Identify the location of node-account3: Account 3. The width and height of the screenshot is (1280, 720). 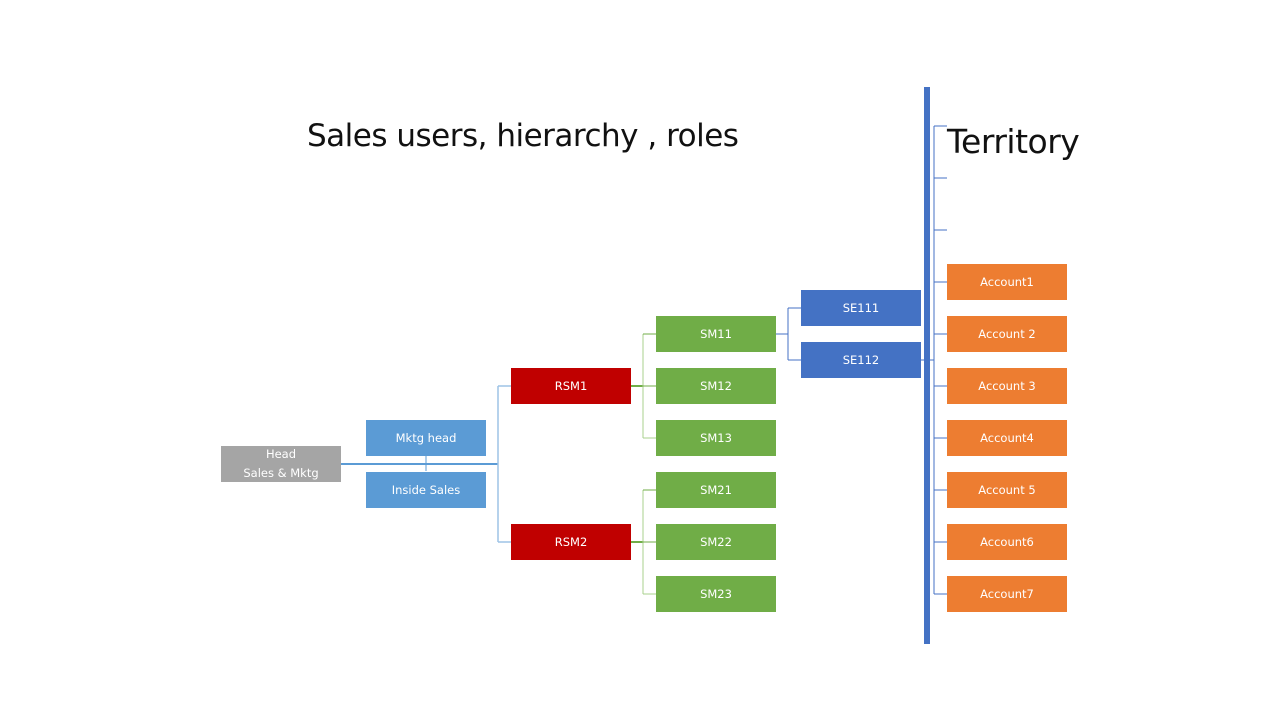
(1007, 386).